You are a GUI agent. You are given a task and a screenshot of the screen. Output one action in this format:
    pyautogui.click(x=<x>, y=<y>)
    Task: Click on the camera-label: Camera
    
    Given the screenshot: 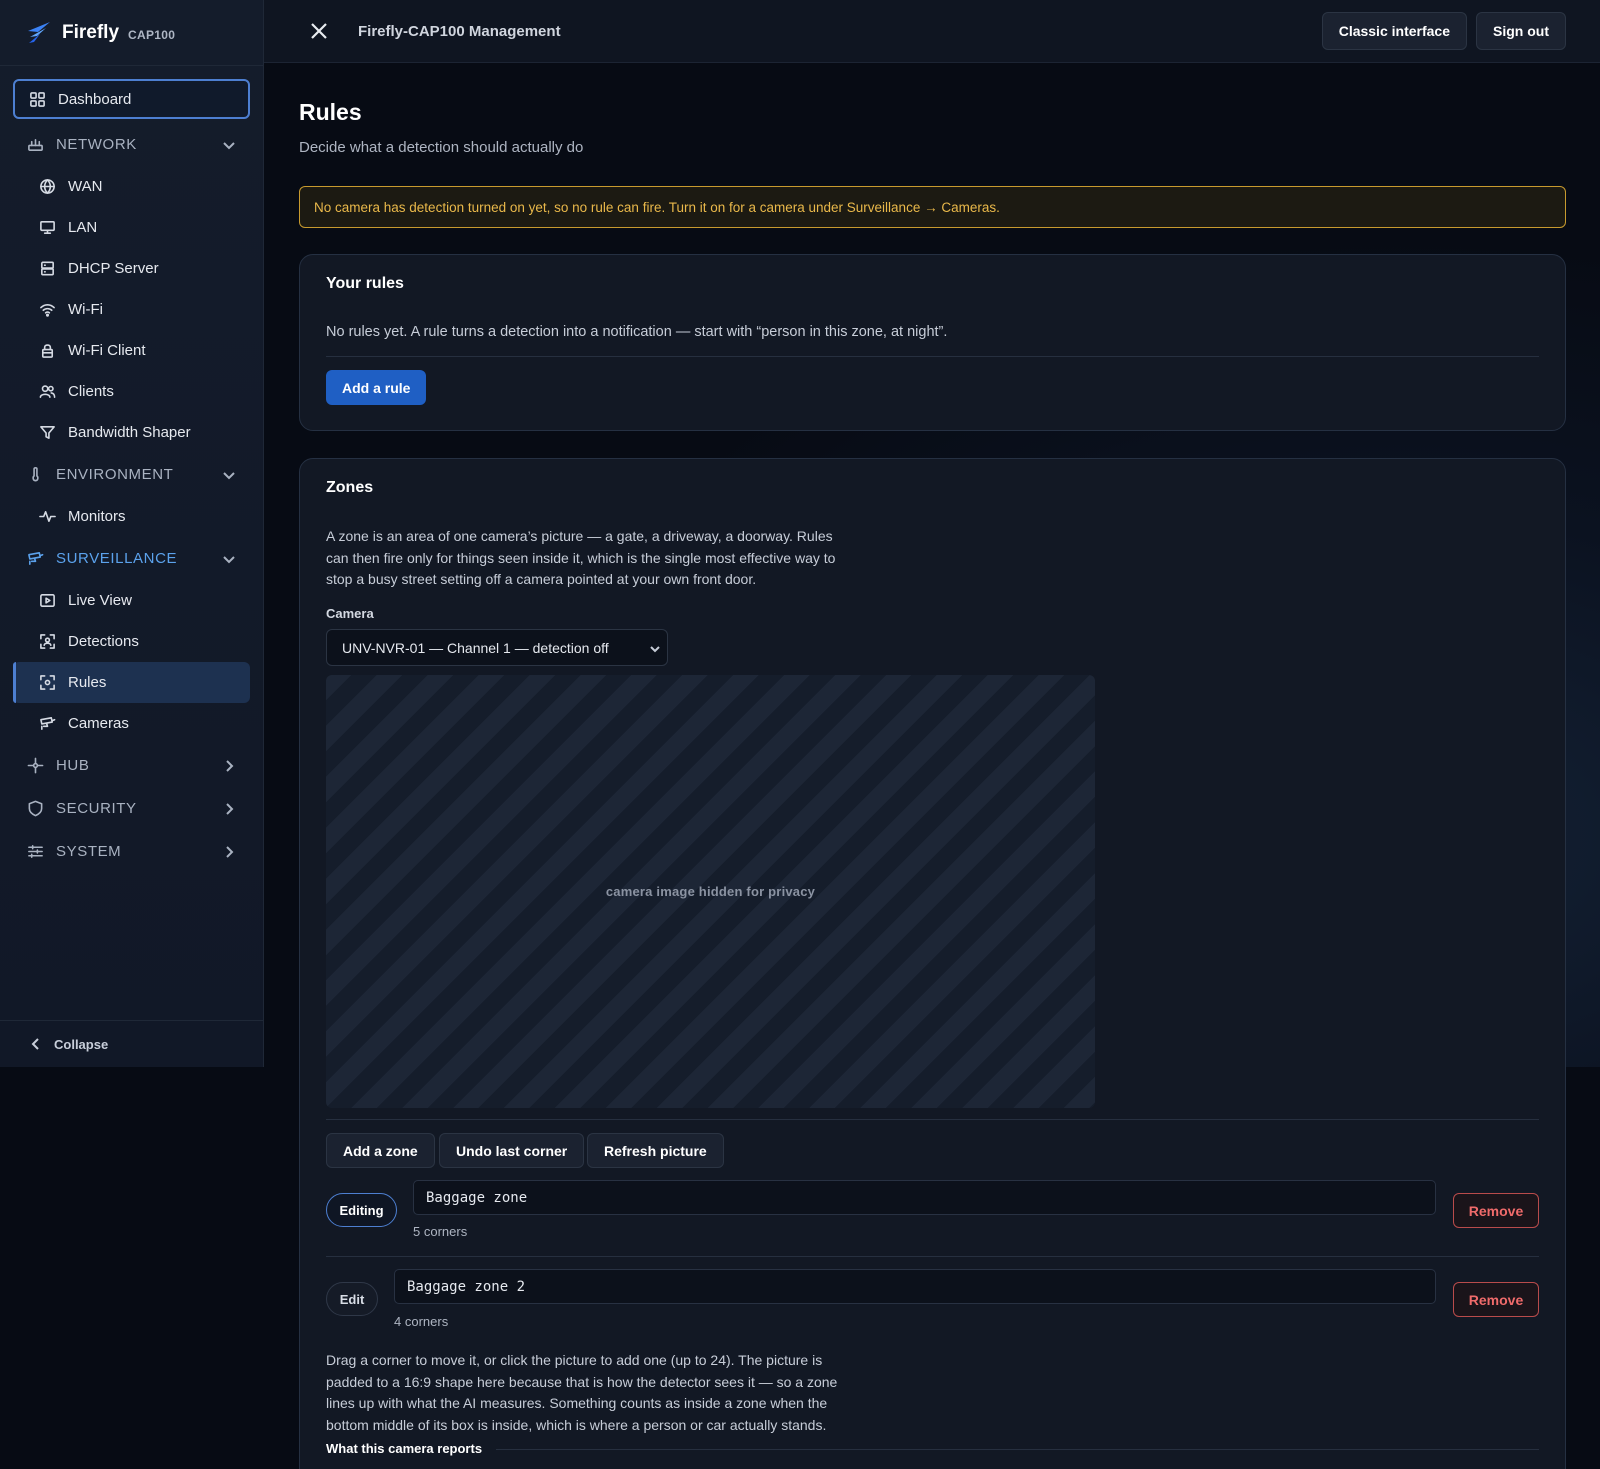 What is the action you would take?
    pyautogui.click(x=350, y=613)
    